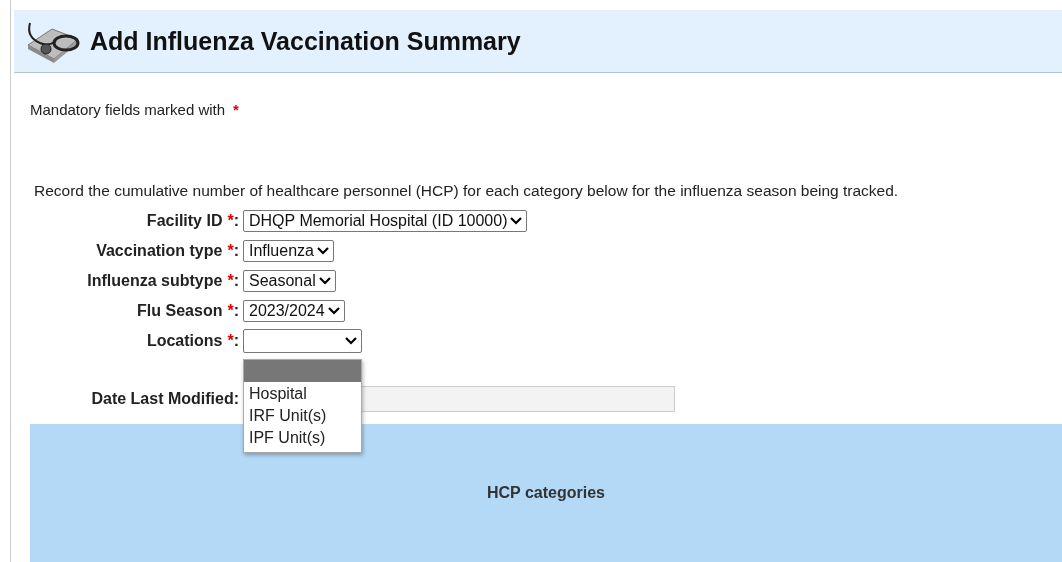 The width and height of the screenshot is (1062, 562). I want to click on dropdown-option: Hospital, so click(302, 394).